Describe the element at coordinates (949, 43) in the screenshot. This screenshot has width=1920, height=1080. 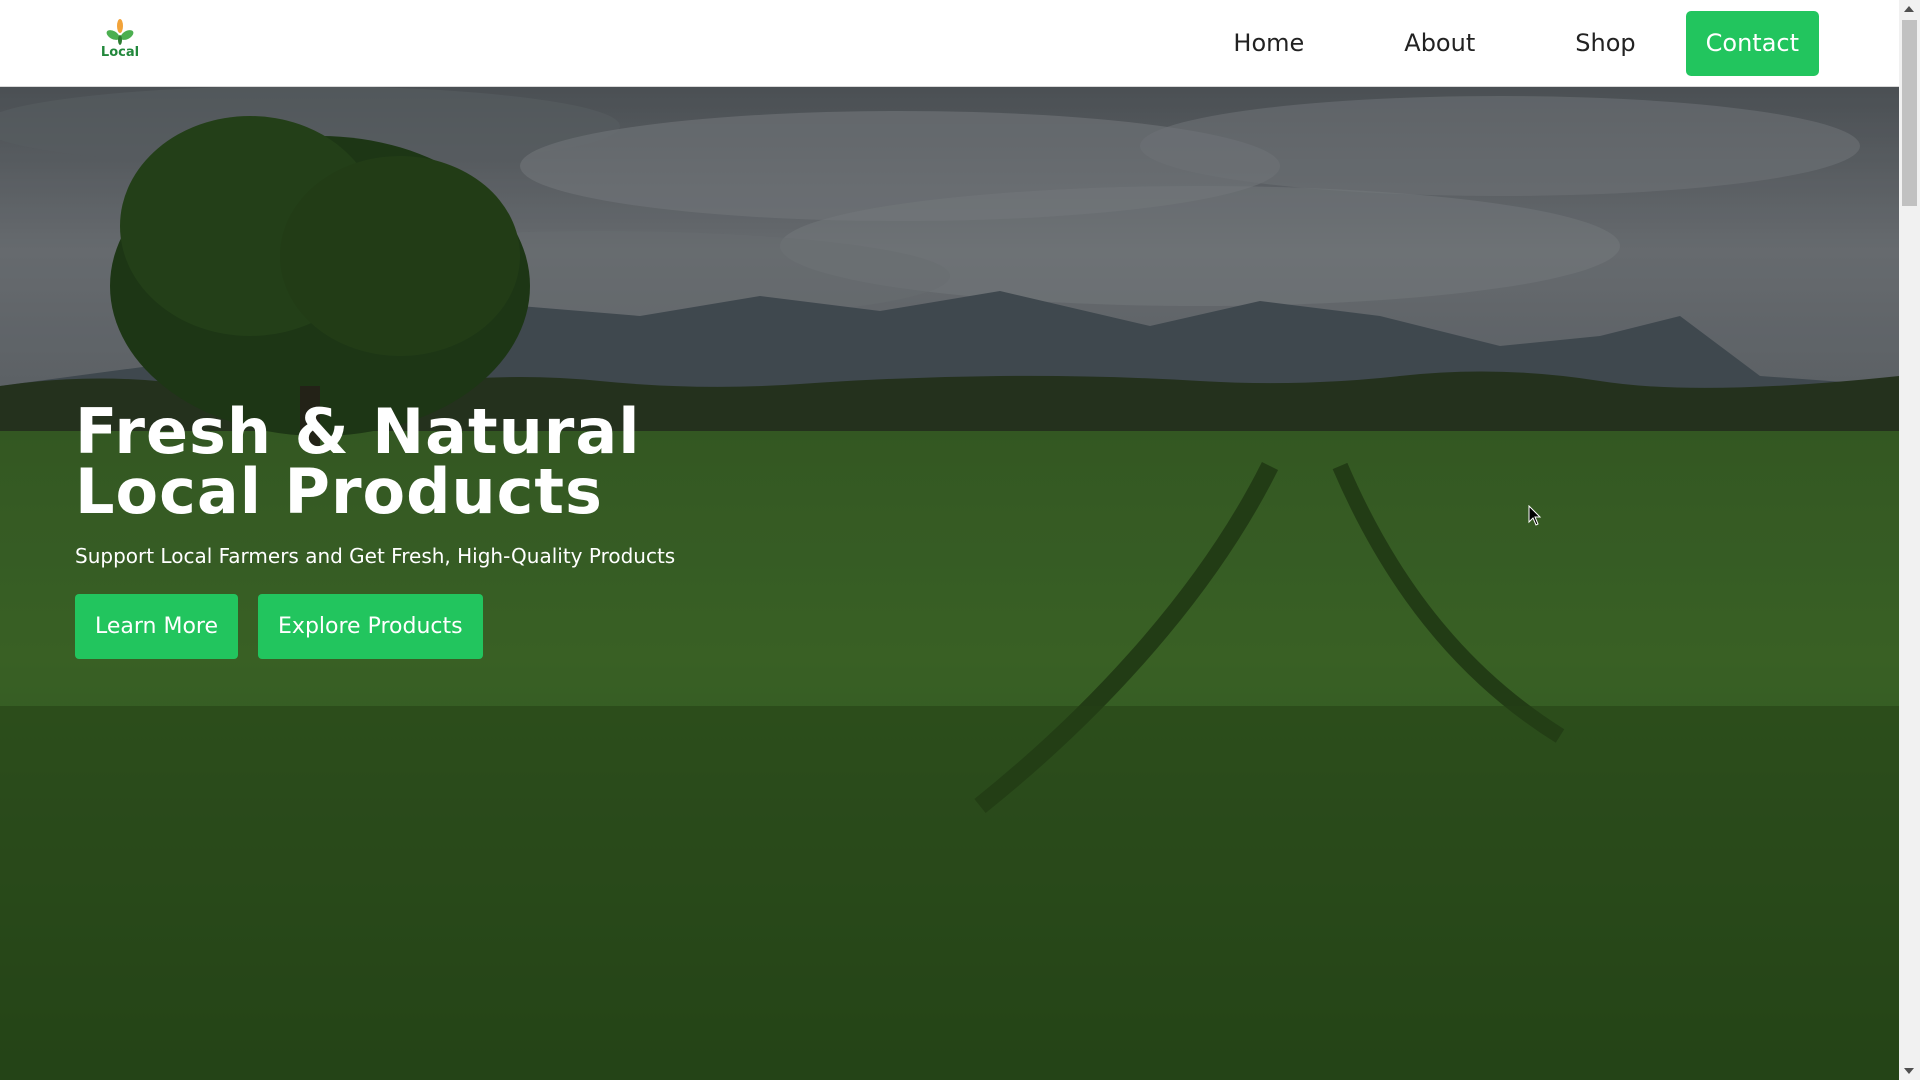
I see `site-header: Local Home About Shop Contact` at that location.